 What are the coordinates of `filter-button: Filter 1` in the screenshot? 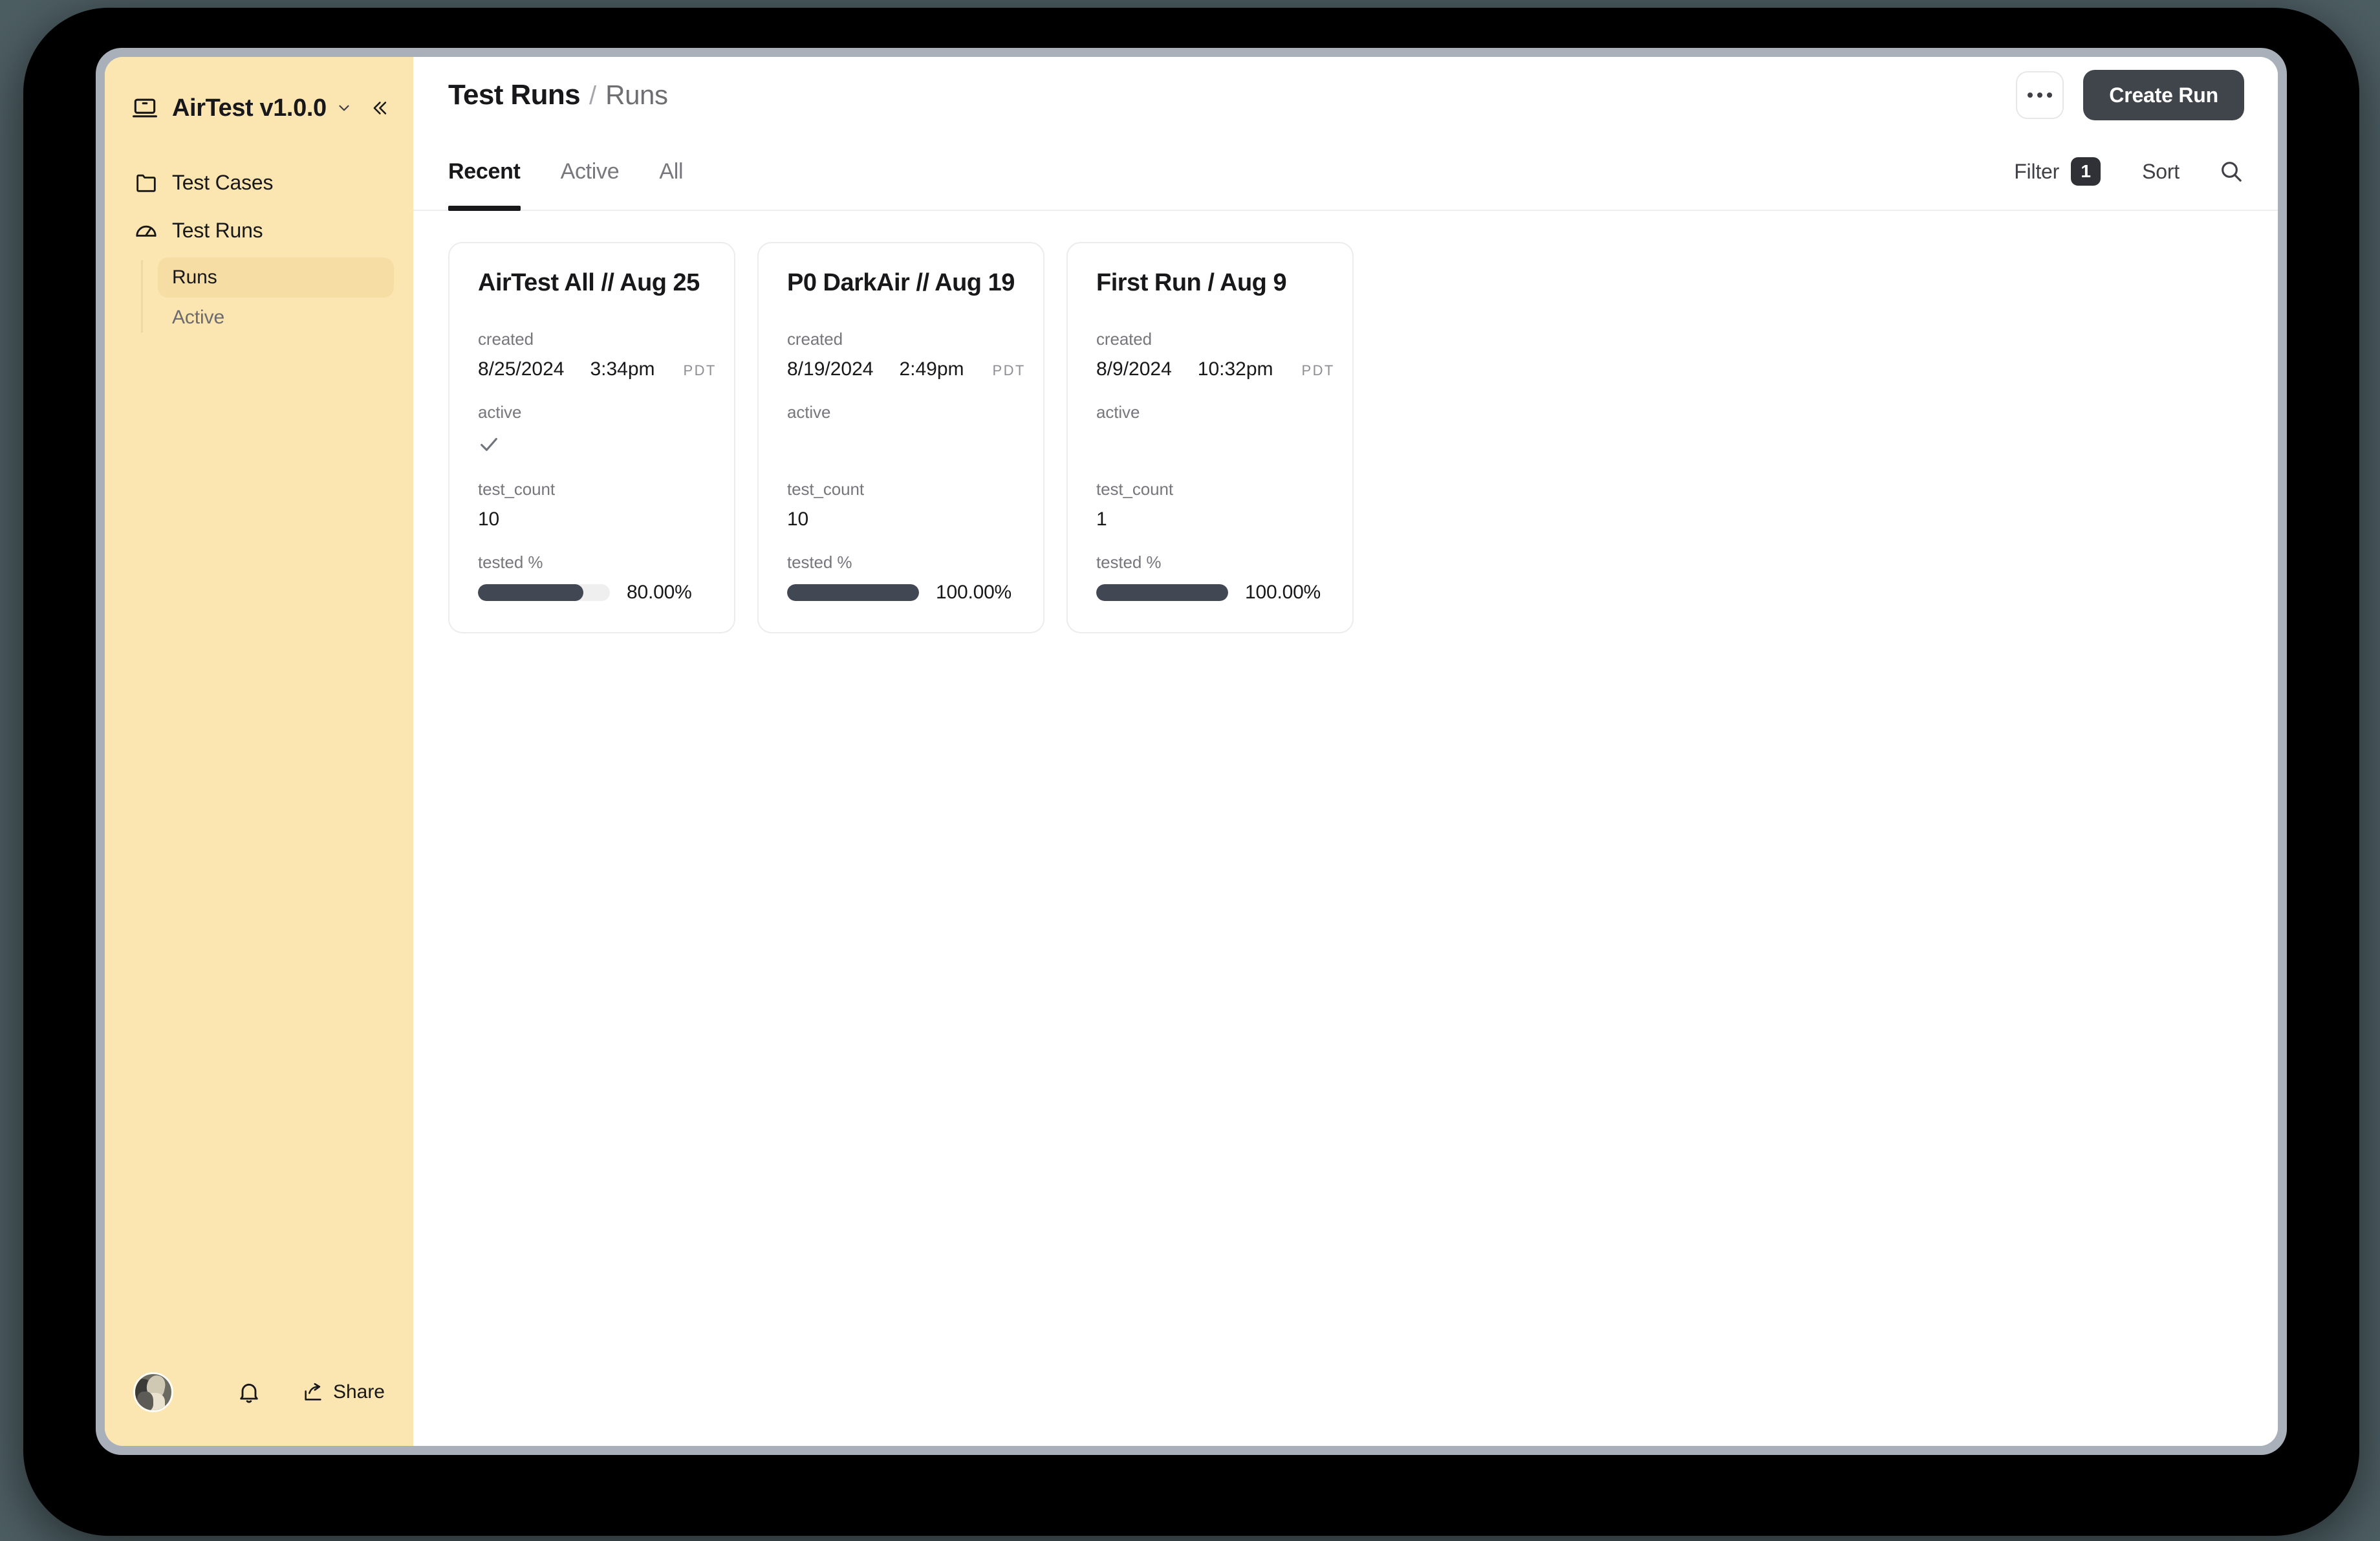 It's located at (2057, 171).